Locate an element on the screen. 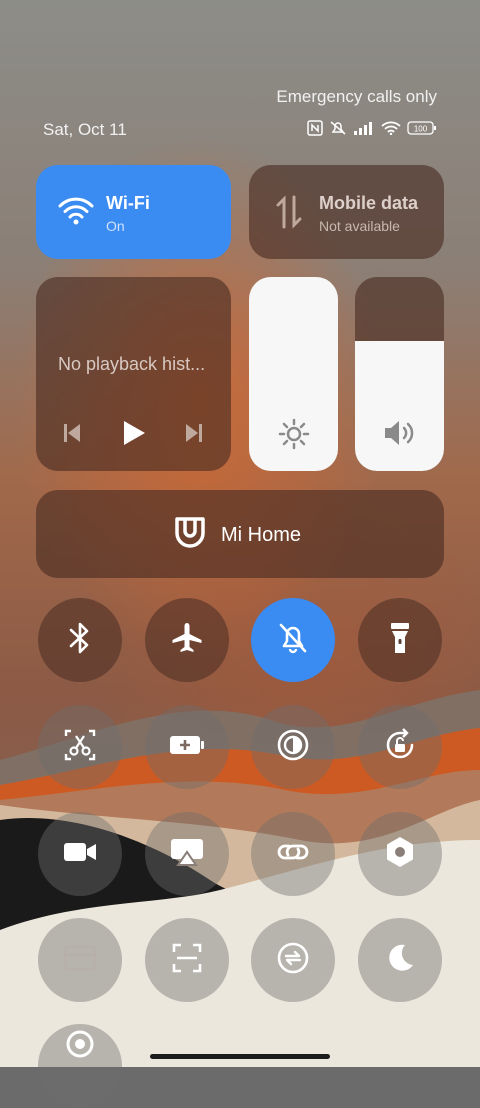 This screenshot has width=480, height=1108. link-toggle is located at coordinates (293, 854).